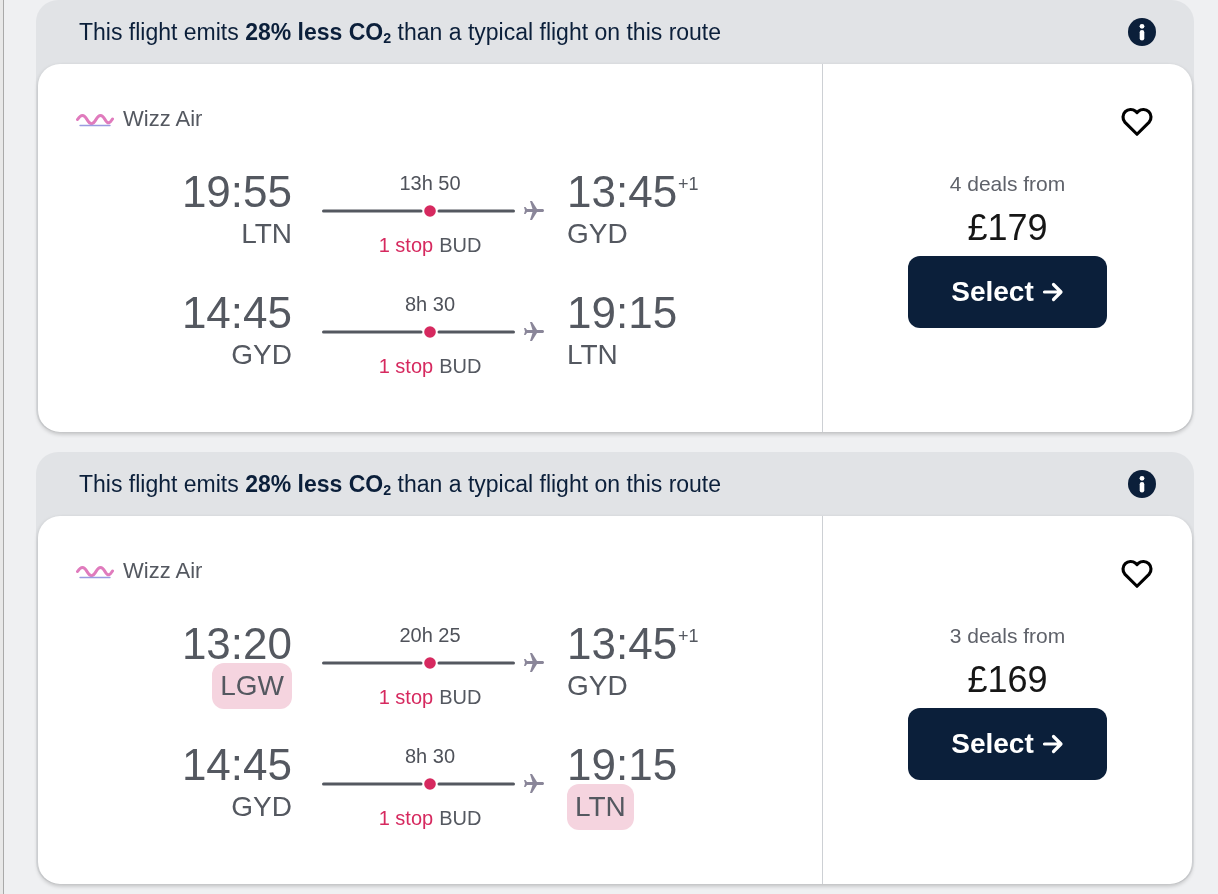 This screenshot has height=894, width=1218. Describe the element at coordinates (430, 635) in the screenshot. I see `flight-duration: 20h 25` at that location.